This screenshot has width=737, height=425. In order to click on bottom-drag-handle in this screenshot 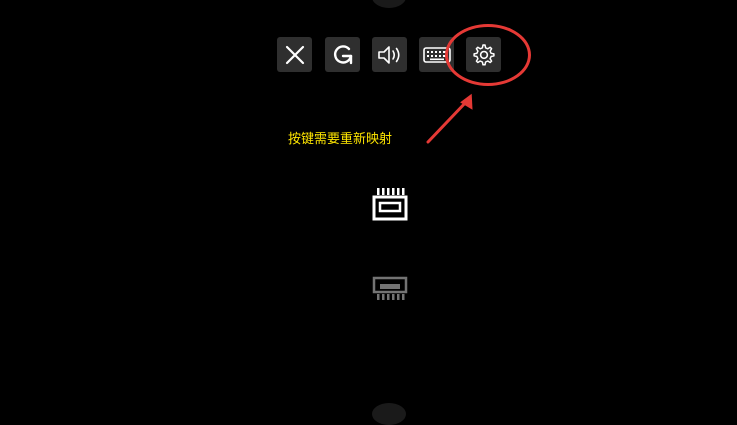, I will do `click(389, 414)`.